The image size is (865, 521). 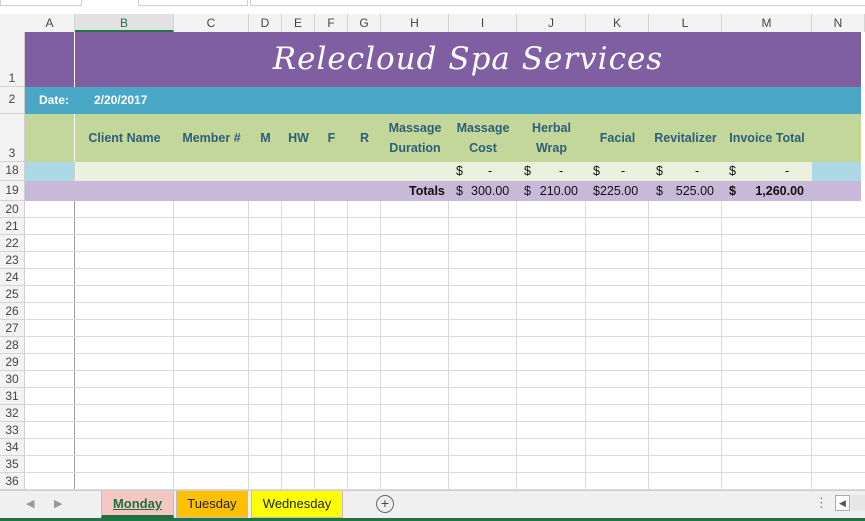 I want to click on row-header-25: 25, so click(x=12, y=294).